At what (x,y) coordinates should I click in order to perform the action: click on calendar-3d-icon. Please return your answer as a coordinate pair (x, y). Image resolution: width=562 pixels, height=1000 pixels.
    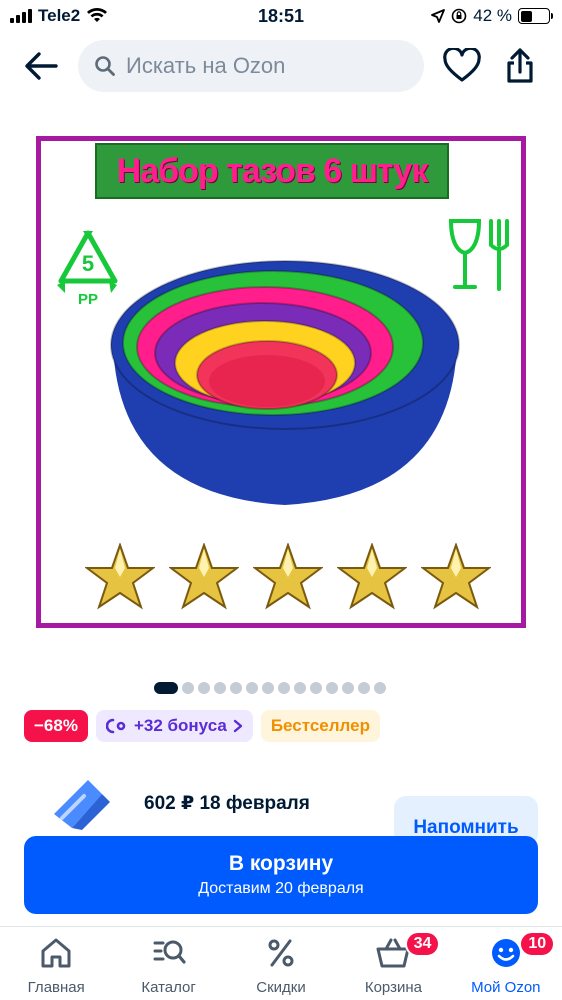
    Looking at the image, I should click on (82, 805).